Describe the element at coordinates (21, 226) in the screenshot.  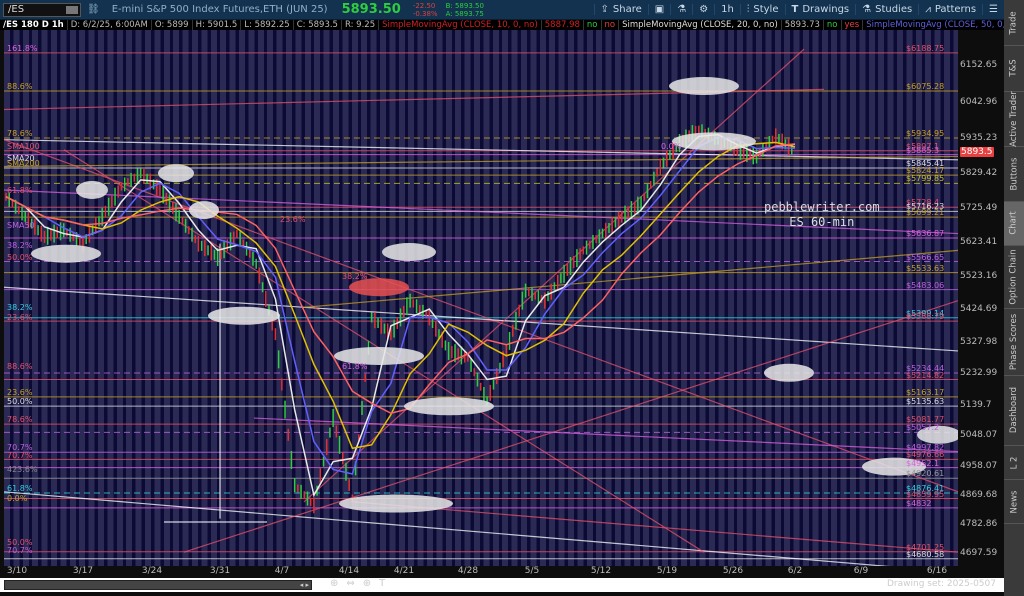
I see `fib-label: SMA50` at that location.